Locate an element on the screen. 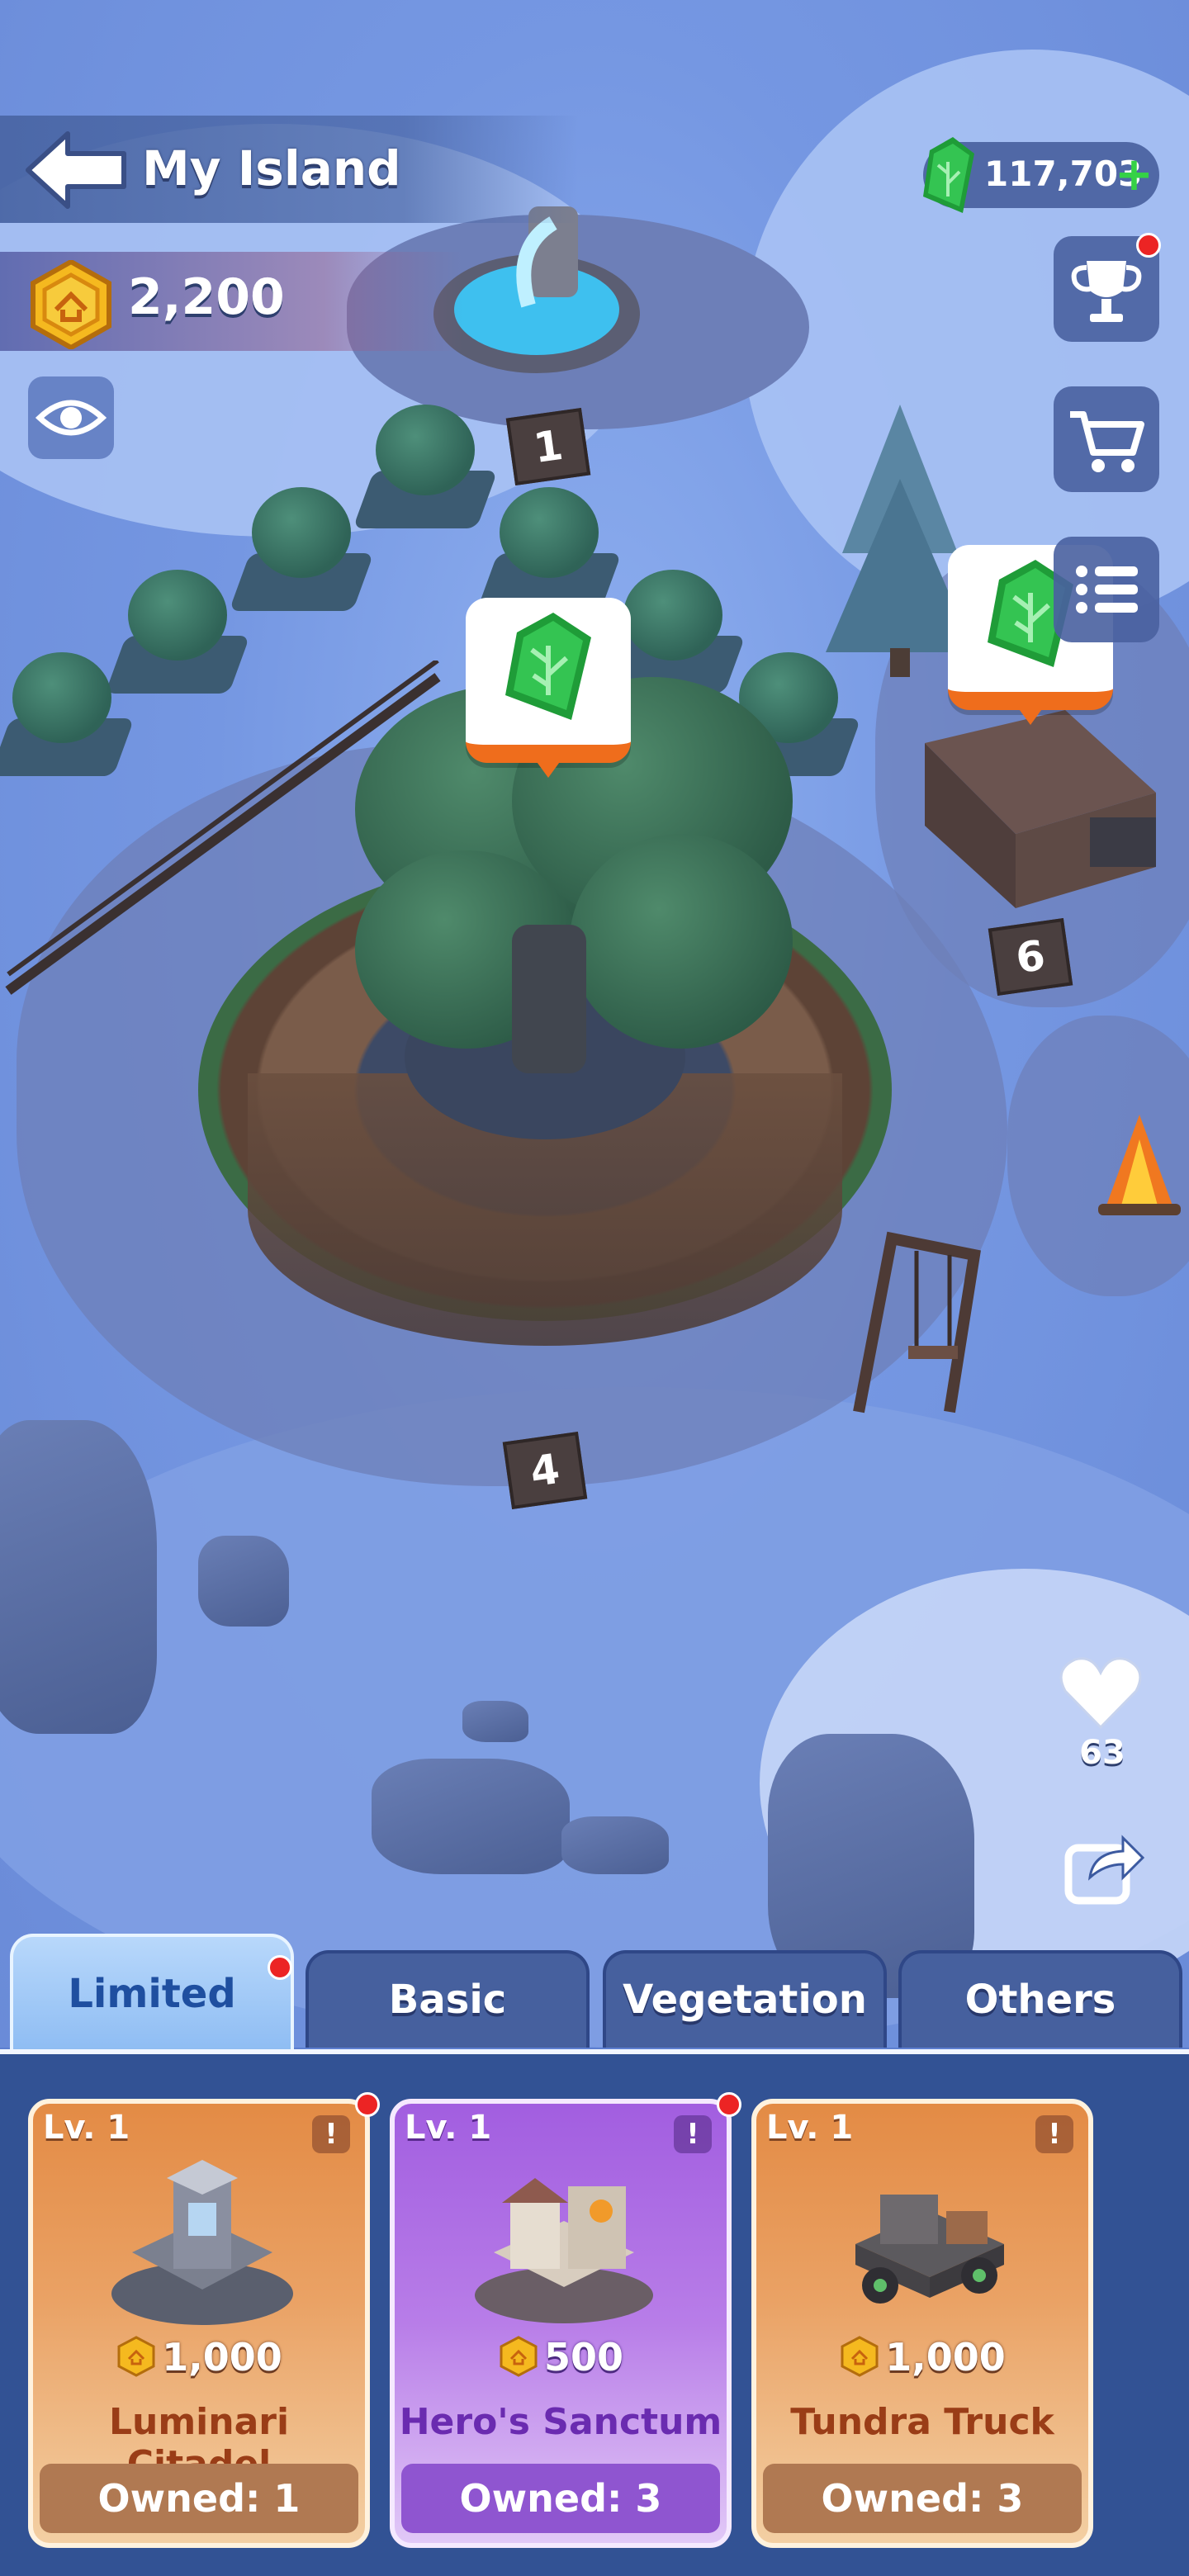  card-price: 500 is located at coordinates (561, 2357).